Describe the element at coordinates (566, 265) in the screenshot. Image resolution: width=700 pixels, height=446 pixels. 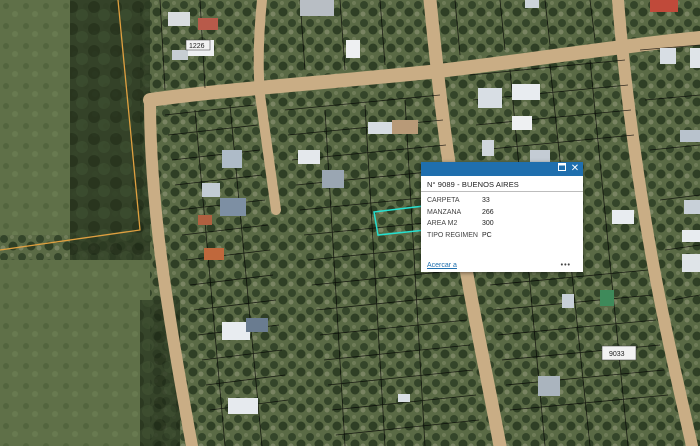
I see `more-options-icon: •••` at that location.